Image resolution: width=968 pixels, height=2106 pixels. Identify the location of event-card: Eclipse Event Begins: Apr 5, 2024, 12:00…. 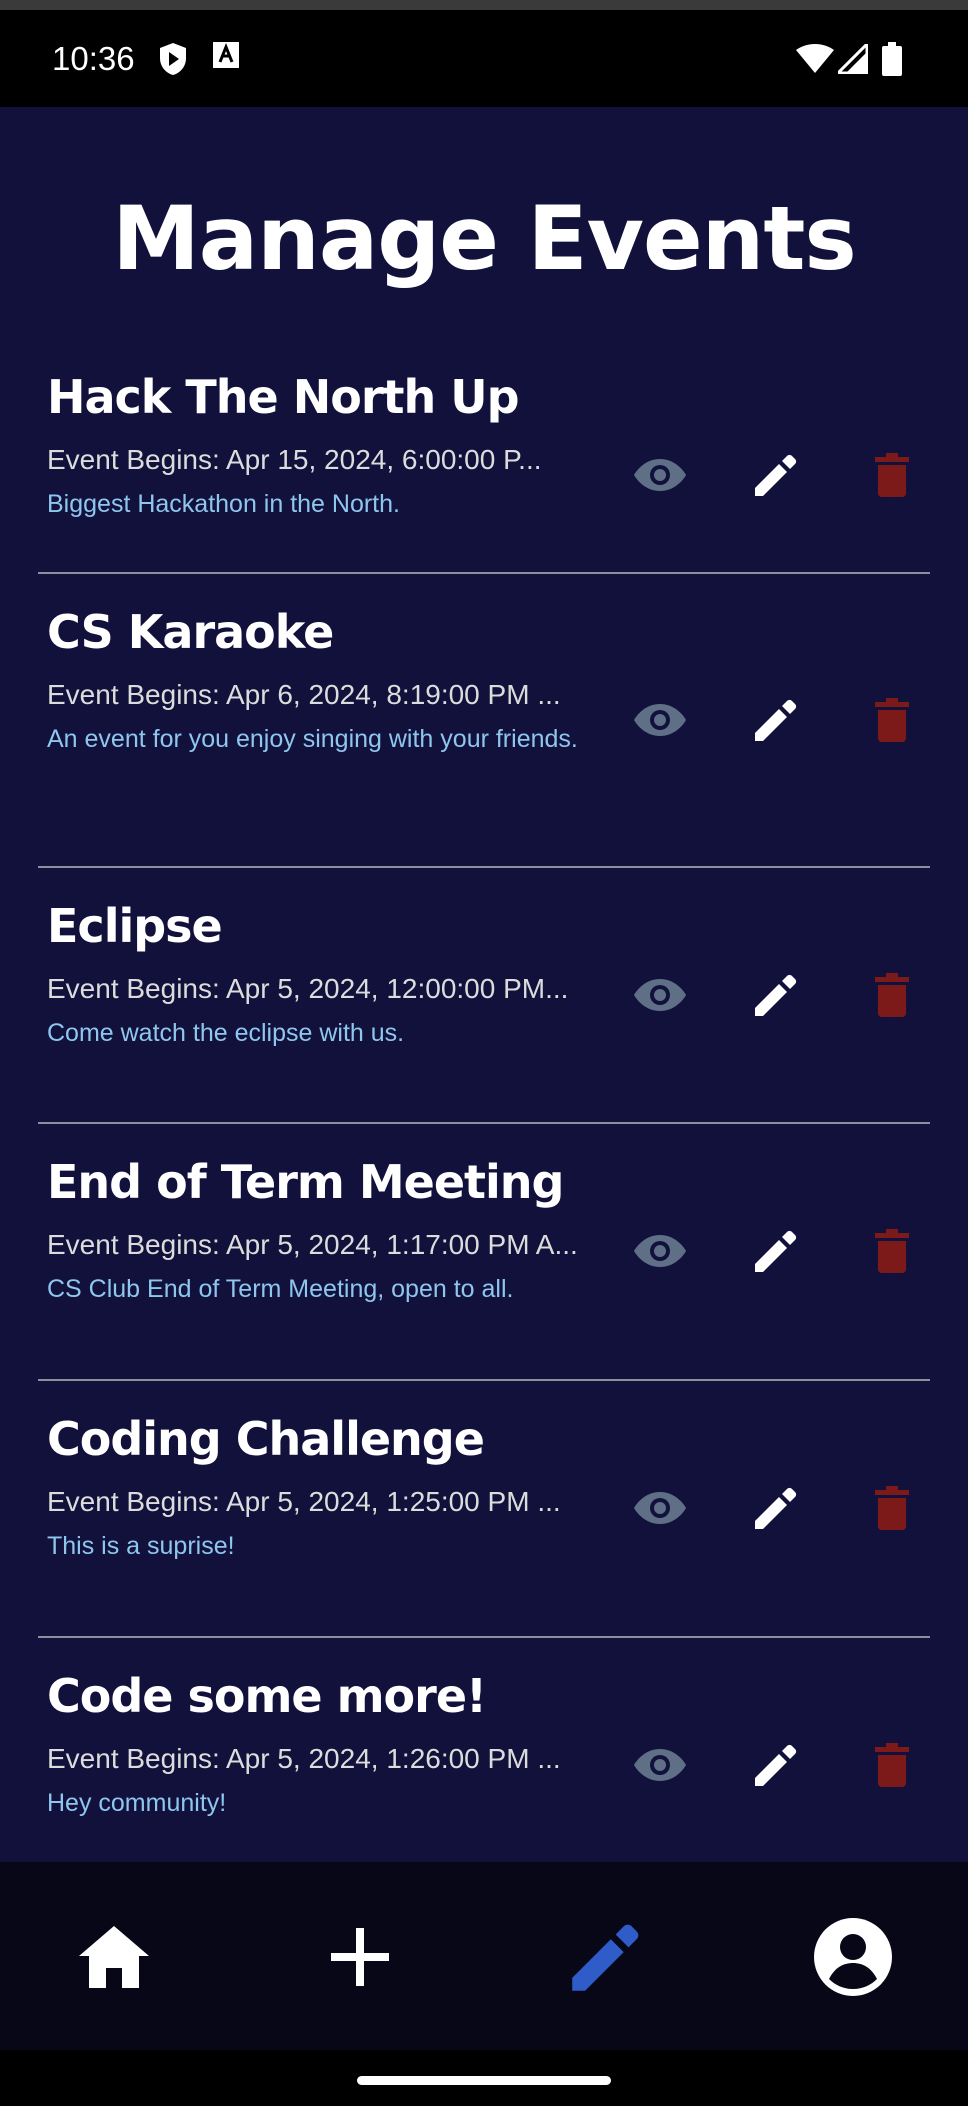
(484, 996).